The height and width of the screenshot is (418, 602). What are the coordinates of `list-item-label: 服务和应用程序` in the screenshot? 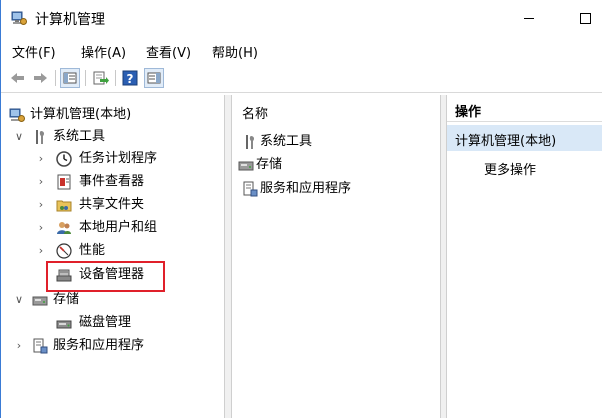 It's located at (306, 188).